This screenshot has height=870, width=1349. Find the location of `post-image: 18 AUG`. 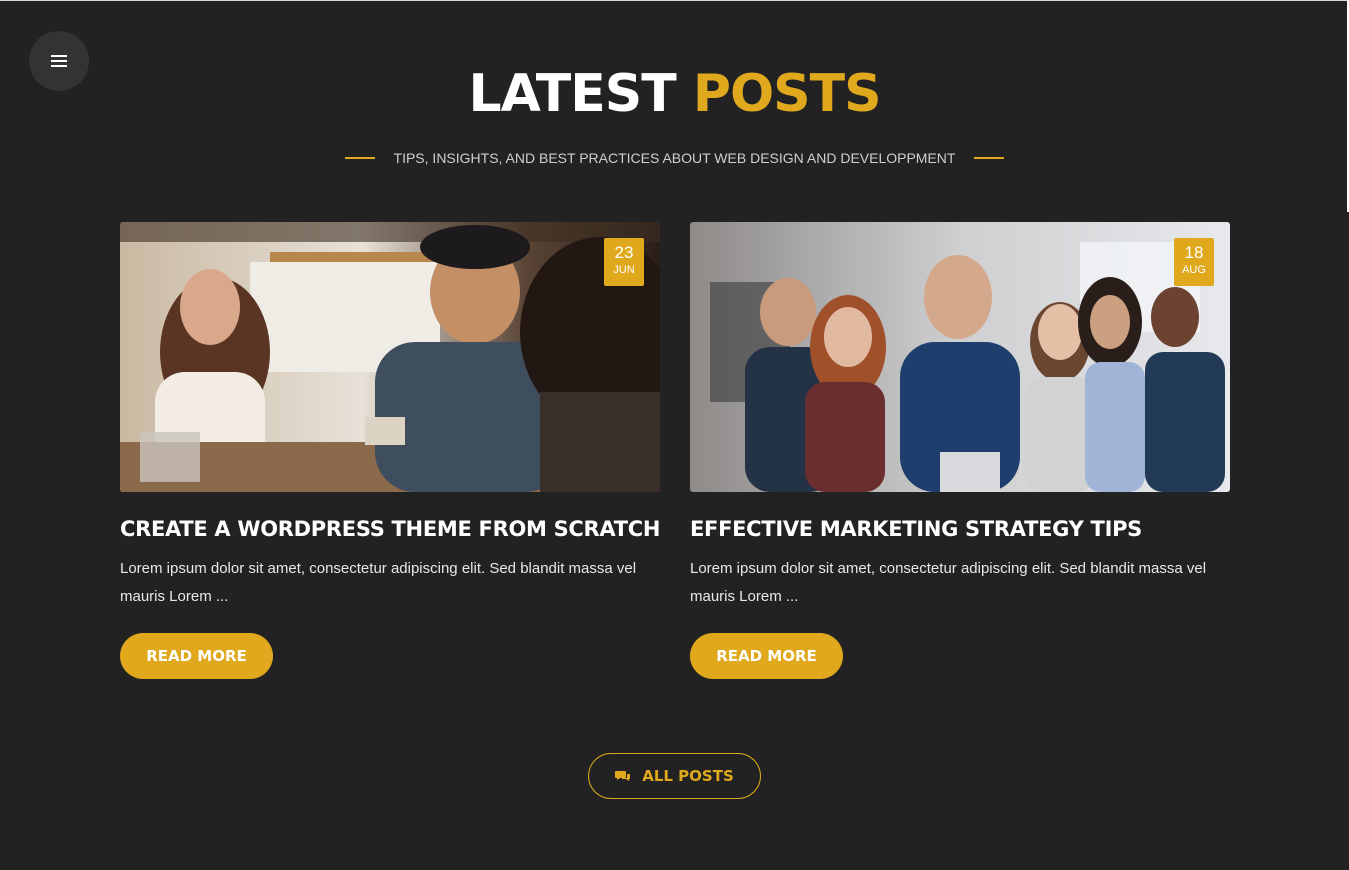

post-image: 18 AUG is located at coordinates (960, 357).